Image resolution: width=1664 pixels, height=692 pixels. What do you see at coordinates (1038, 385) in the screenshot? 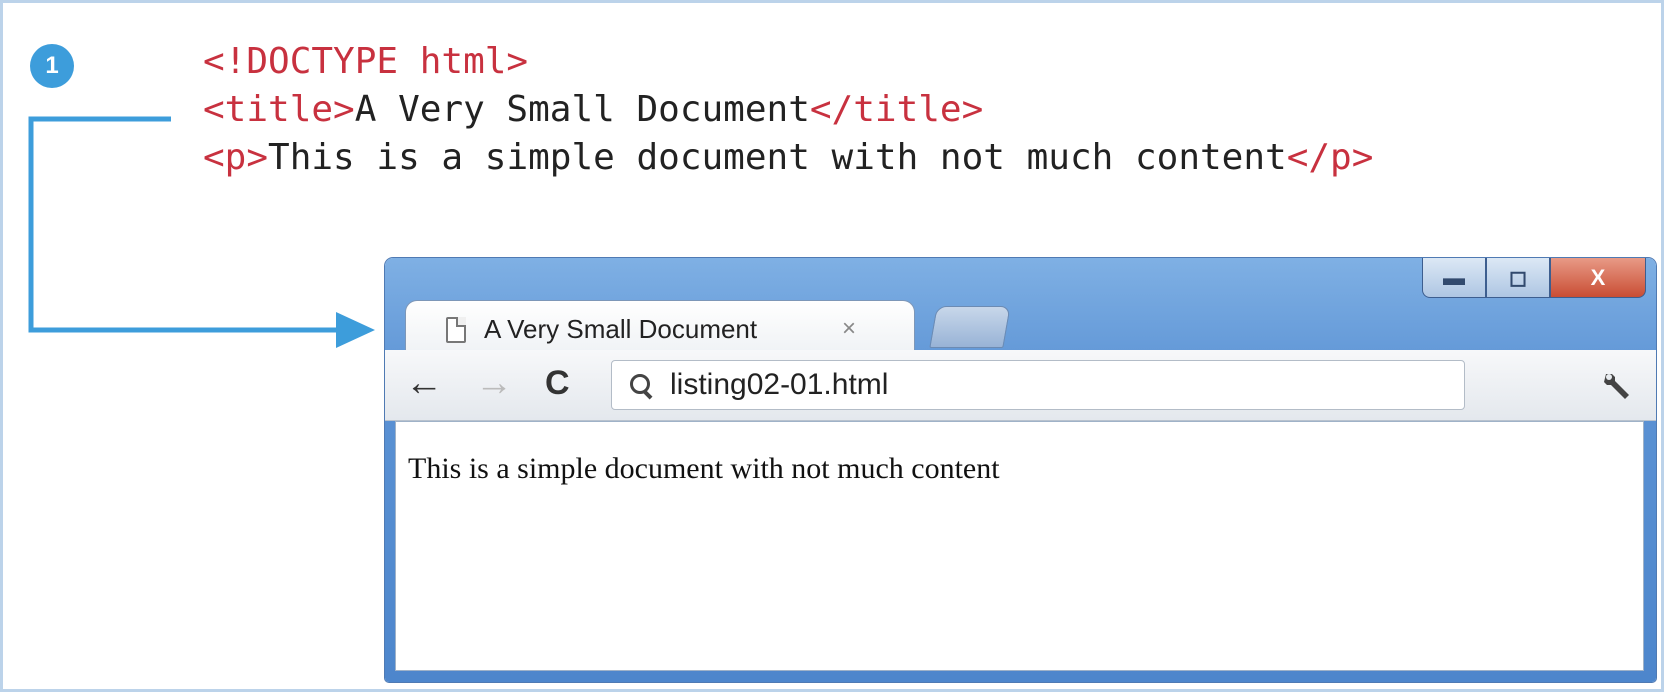
I see `address-bar: listing02-01.html` at bounding box center [1038, 385].